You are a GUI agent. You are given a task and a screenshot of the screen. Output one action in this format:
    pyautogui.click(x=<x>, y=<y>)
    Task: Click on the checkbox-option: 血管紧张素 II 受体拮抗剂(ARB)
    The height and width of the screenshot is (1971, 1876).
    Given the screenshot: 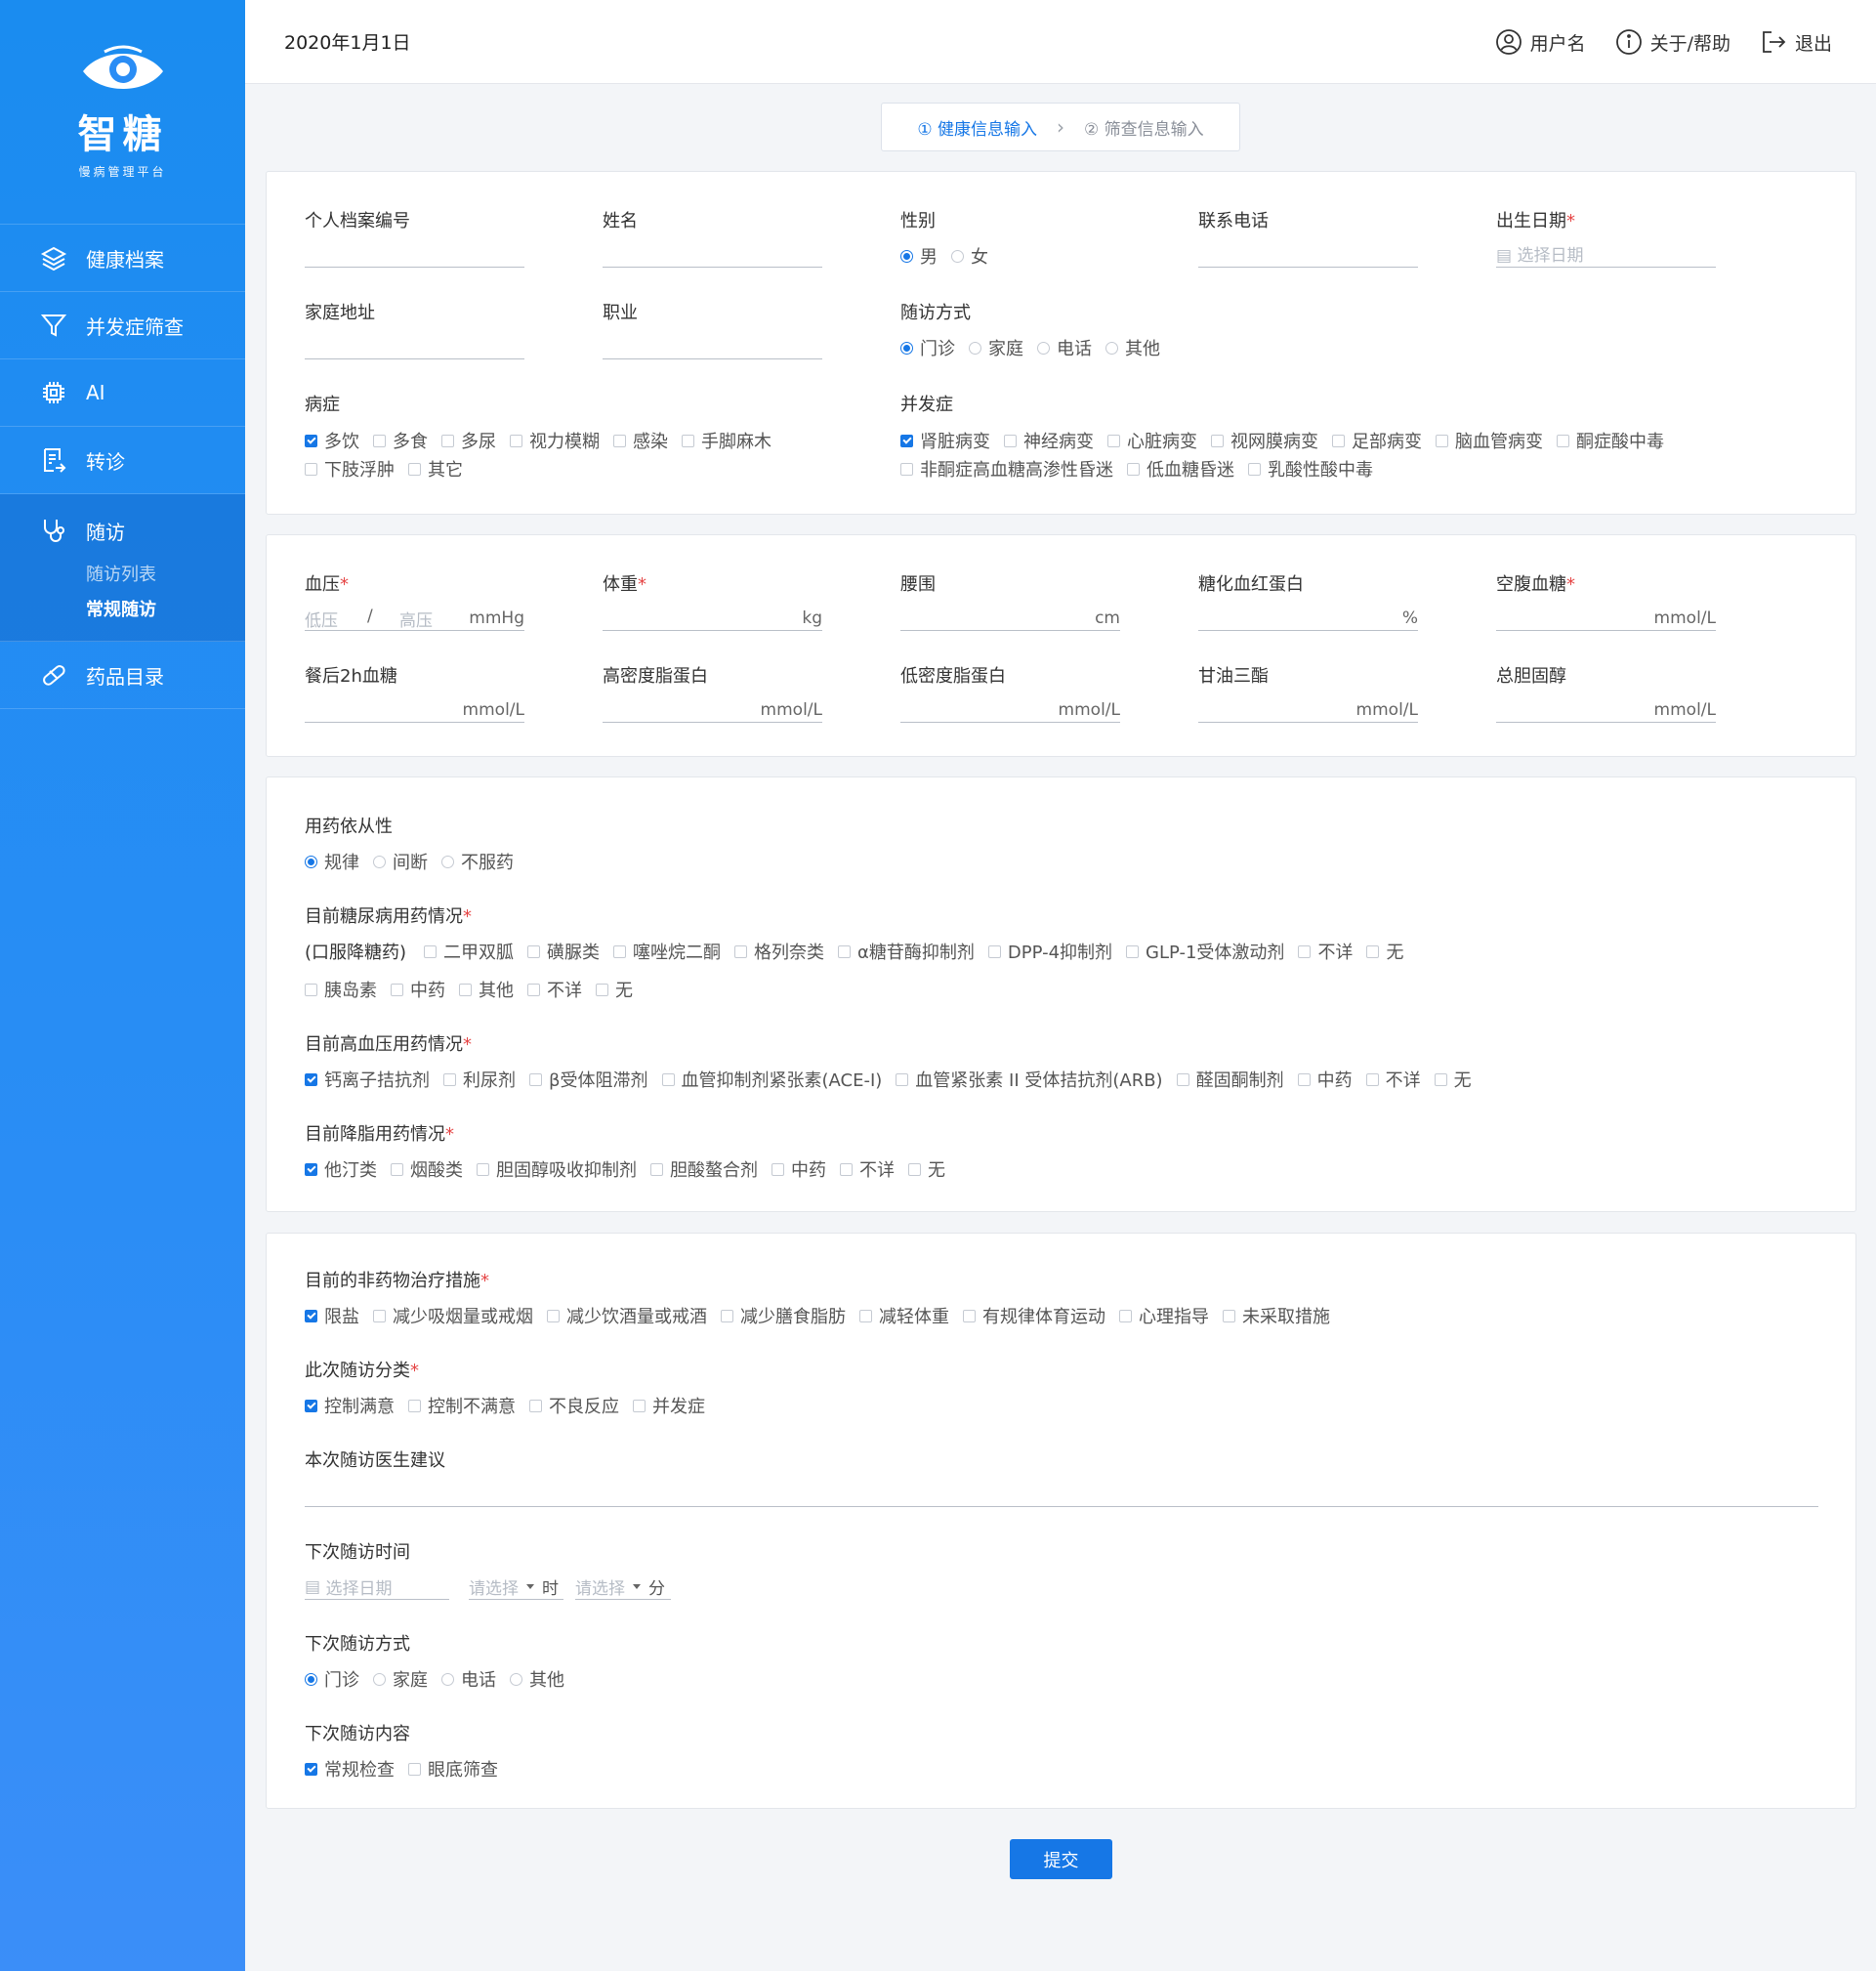 What is the action you would take?
    pyautogui.click(x=1029, y=1080)
    